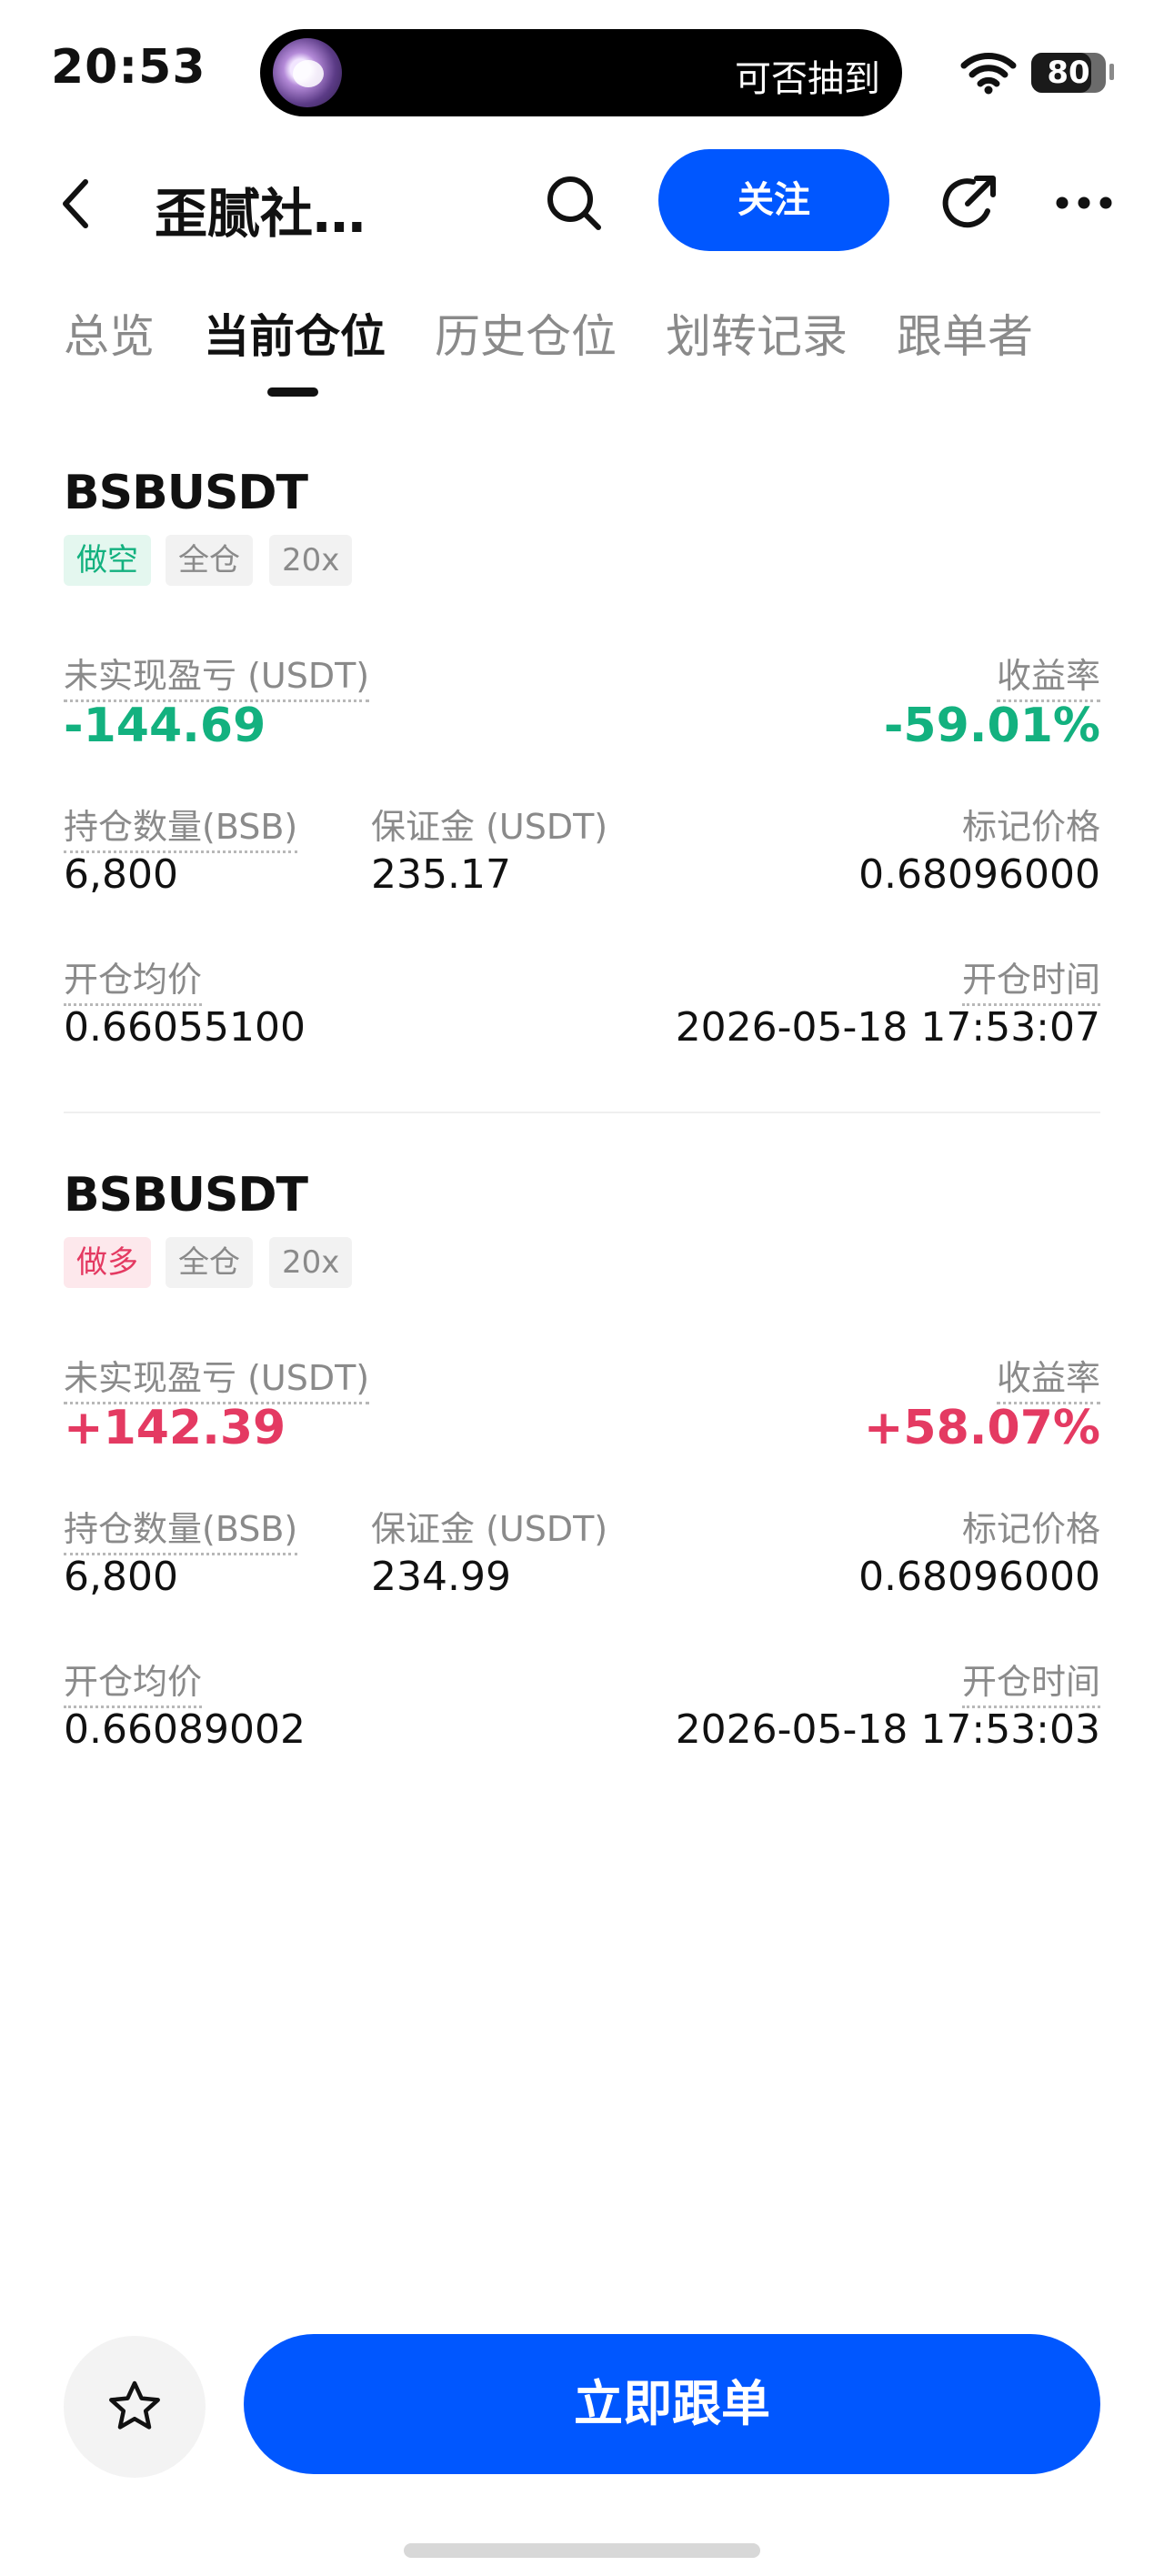  I want to click on status-bar: 20:53 可否抽到 80, so click(582, 68).